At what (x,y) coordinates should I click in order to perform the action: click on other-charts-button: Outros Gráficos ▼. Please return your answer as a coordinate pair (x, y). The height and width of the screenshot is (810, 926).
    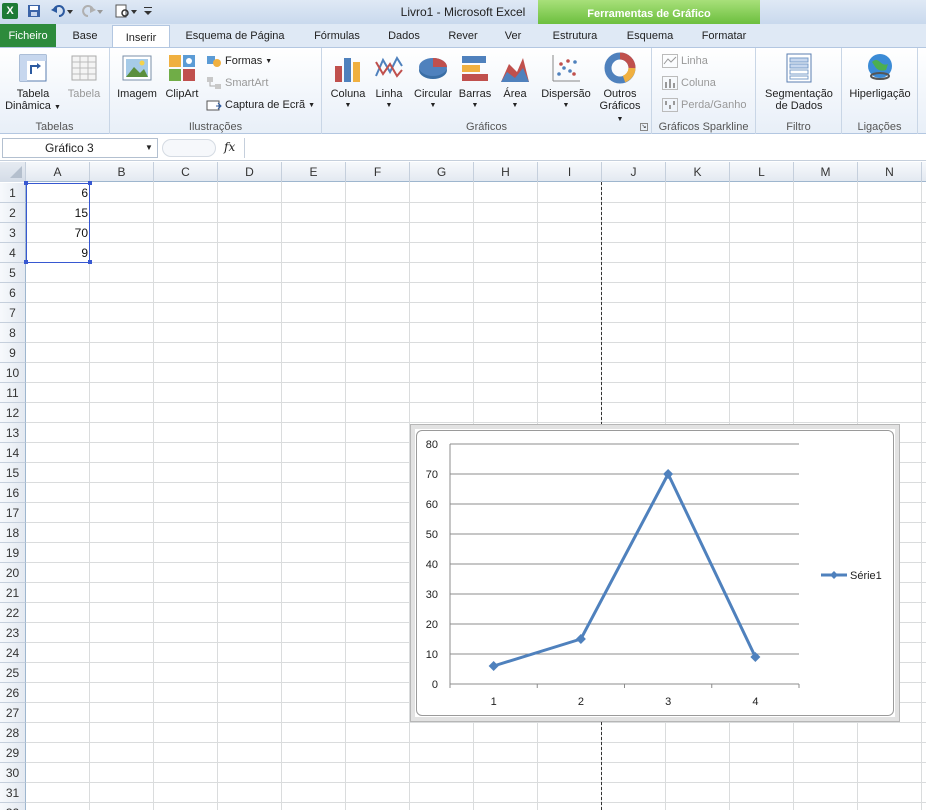
    Looking at the image, I should click on (620, 89).